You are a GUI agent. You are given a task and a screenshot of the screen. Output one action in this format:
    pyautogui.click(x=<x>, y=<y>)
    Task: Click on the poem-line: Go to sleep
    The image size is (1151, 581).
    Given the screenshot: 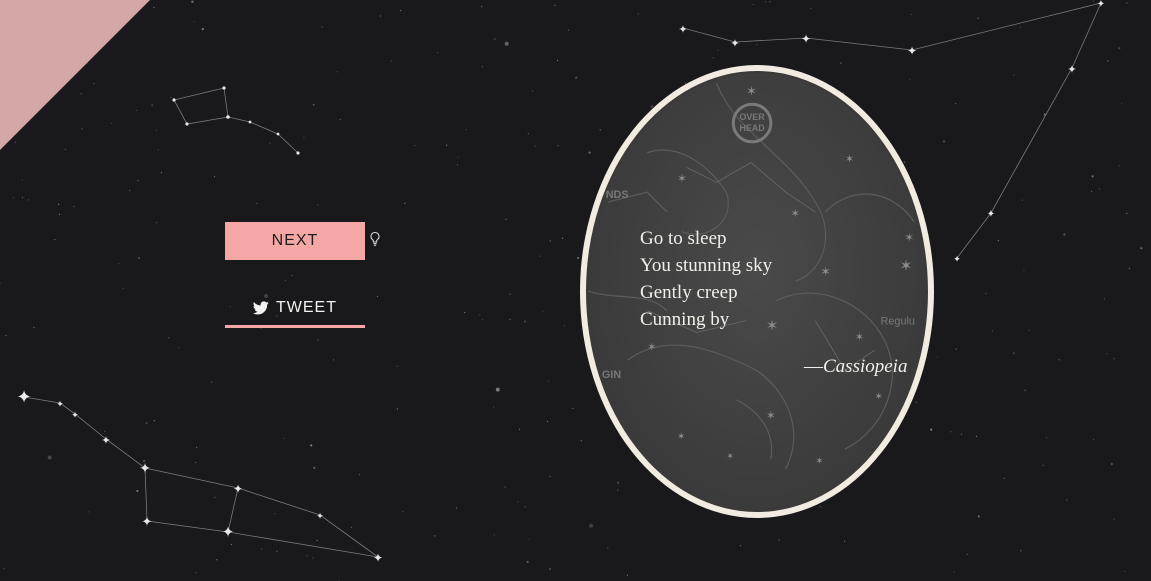 What is the action you would take?
    pyautogui.click(x=683, y=238)
    